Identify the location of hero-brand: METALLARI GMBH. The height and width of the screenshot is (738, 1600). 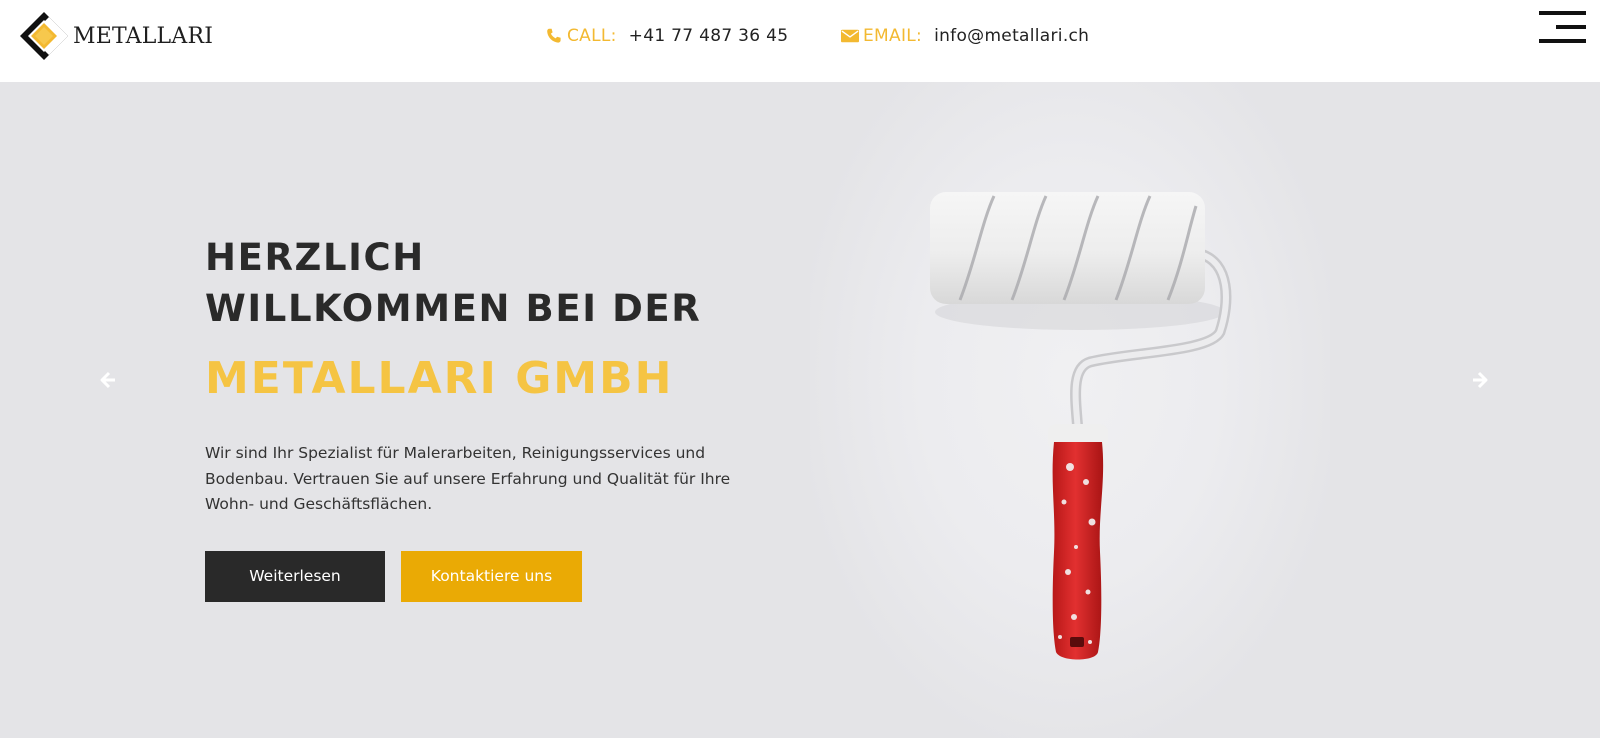
(439, 378).